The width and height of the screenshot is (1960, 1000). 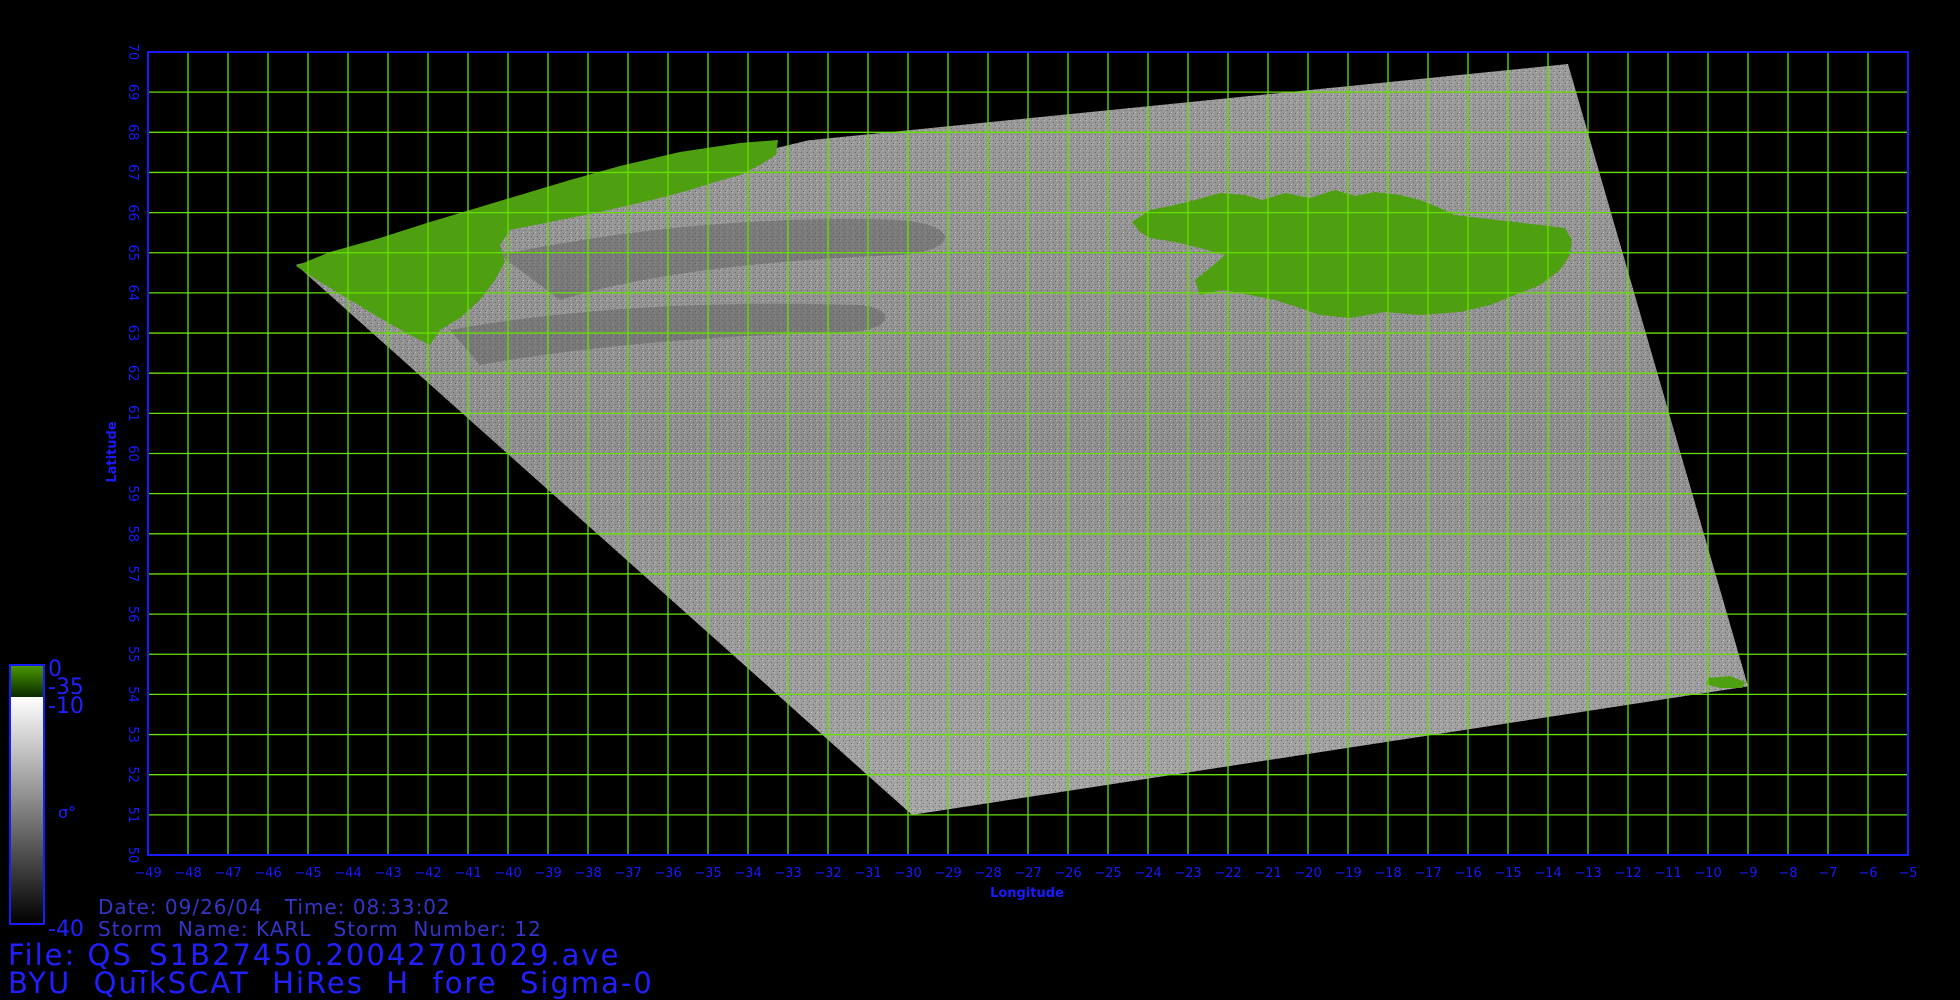 I want to click on lat-tick-label: 60, so click(x=132, y=453).